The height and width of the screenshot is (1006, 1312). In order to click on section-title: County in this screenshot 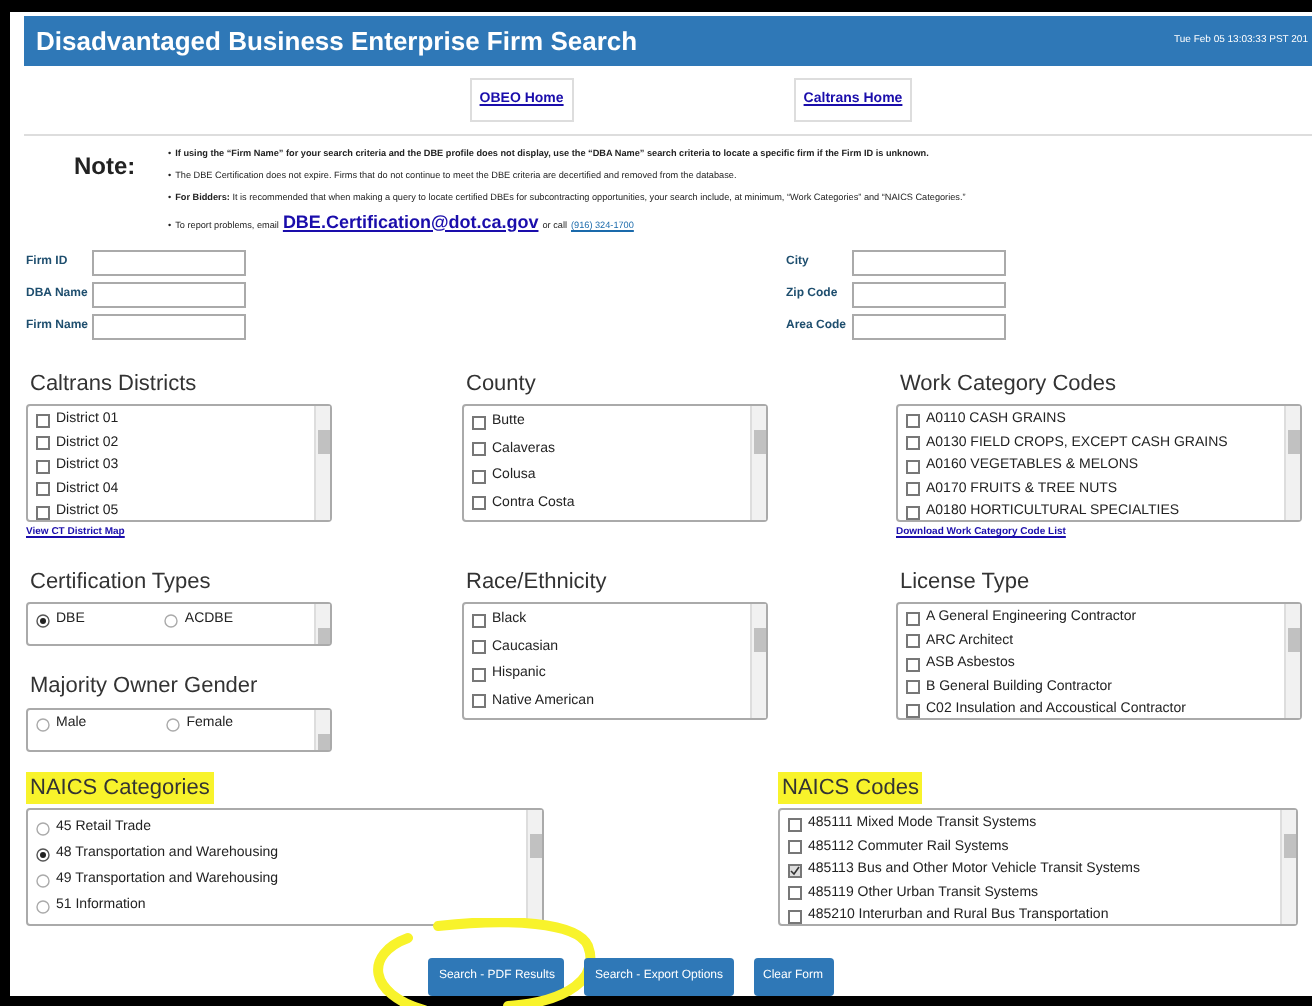, I will do `click(501, 384)`.